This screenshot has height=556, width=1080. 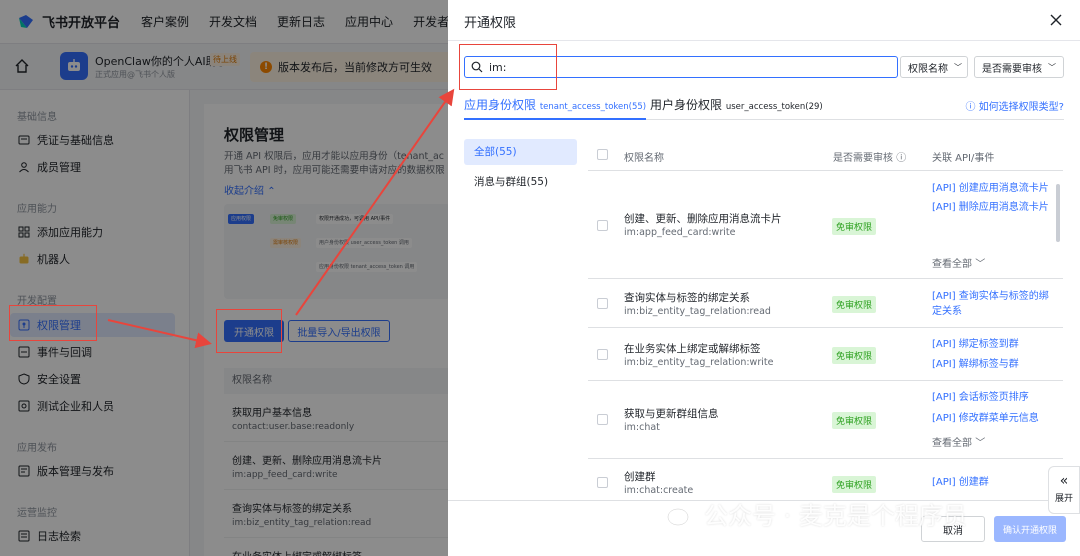 I want to click on api-list: [API] 创建应用消息流卡片 [API] 删除应用消息流卡片, so click(x=991, y=198).